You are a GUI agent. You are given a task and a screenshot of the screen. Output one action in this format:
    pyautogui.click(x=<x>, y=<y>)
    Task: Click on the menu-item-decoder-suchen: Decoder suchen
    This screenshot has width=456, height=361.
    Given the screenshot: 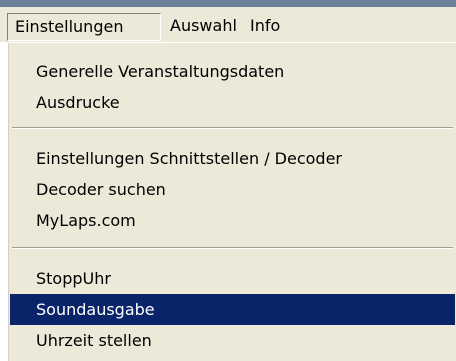 What is the action you would take?
    pyautogui.click(x=232, y=189)
    